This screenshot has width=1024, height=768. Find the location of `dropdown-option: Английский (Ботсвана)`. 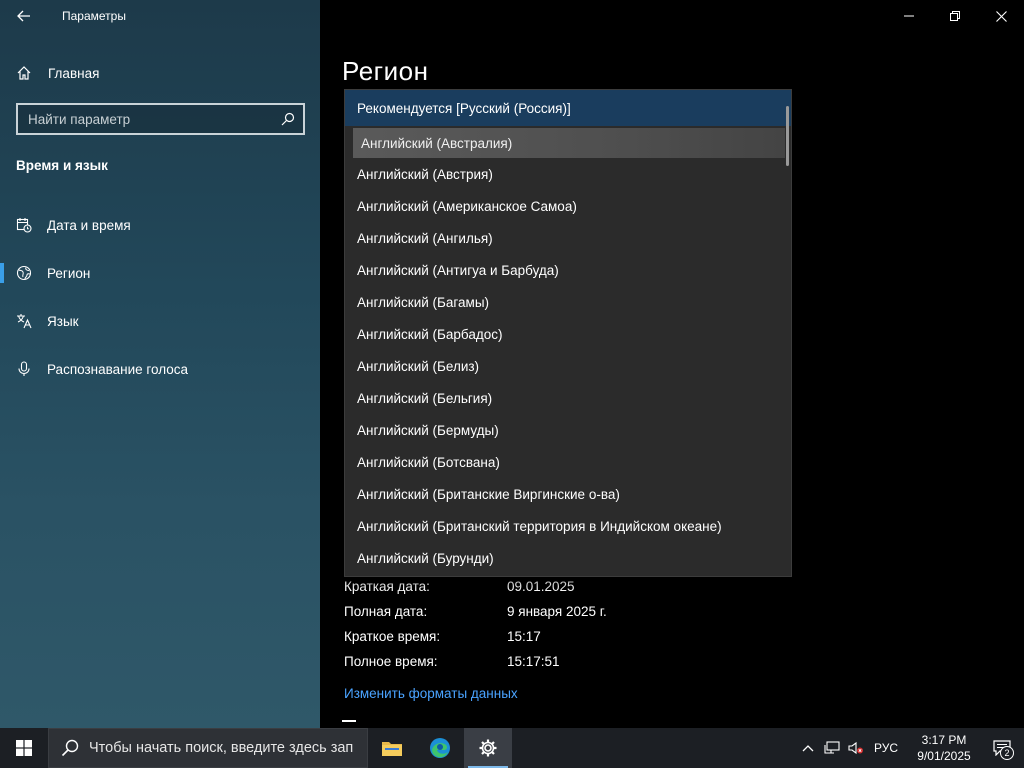

dropdown-option: Английский (Ботсвана) is located at coordinates (568, 462).